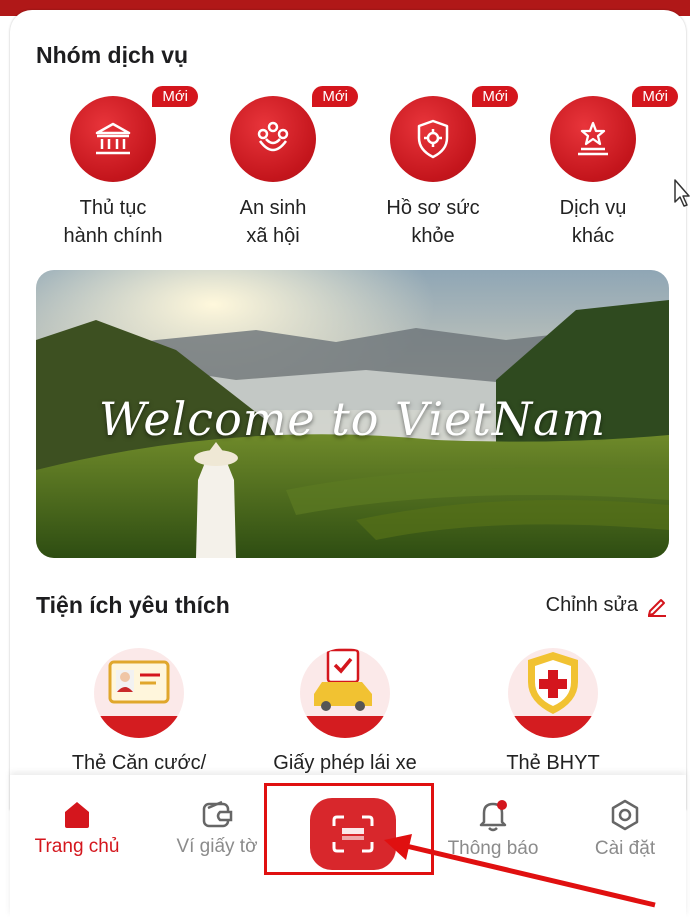  Describe the element at coordinates (433, 139) in the screenshot. I see `health-shield-icon` at that location.